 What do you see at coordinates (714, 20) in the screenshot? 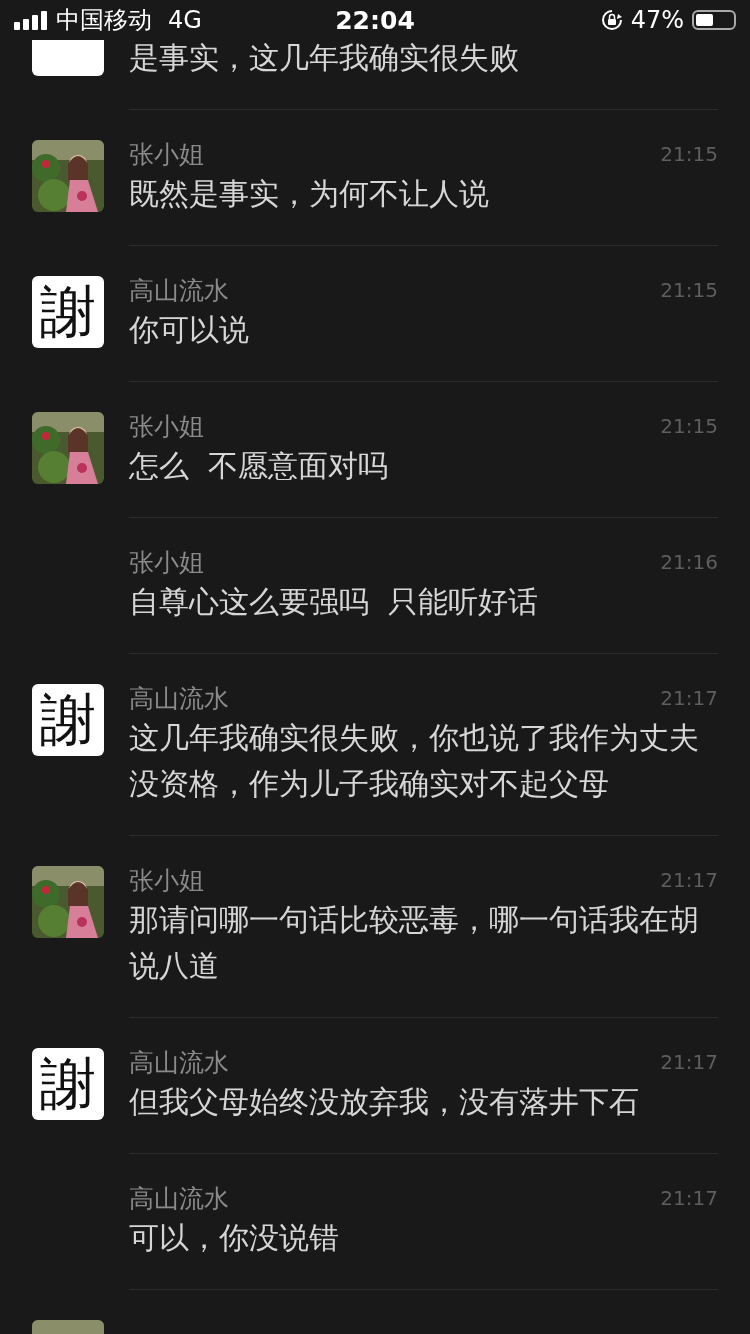
I see `battery-icon` at bounding box center [714, 20].